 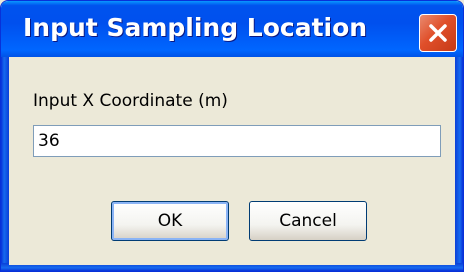 I want to click on close-icon, so click(x=438, y=33).